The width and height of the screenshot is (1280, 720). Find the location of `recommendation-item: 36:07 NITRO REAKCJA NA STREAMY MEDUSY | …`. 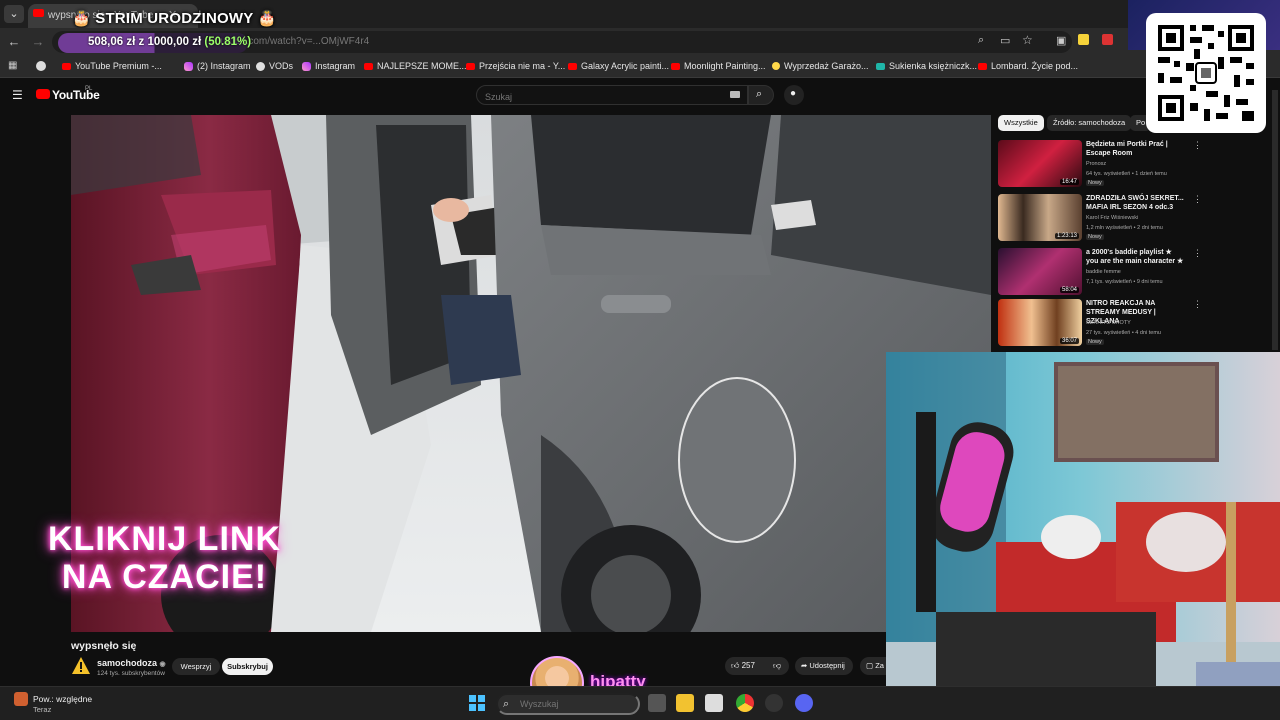

recommendation-item: 36:07 NITRO REAKCJA NA STREAMY MEDUSY | … is located at coordinates (1138, 325).